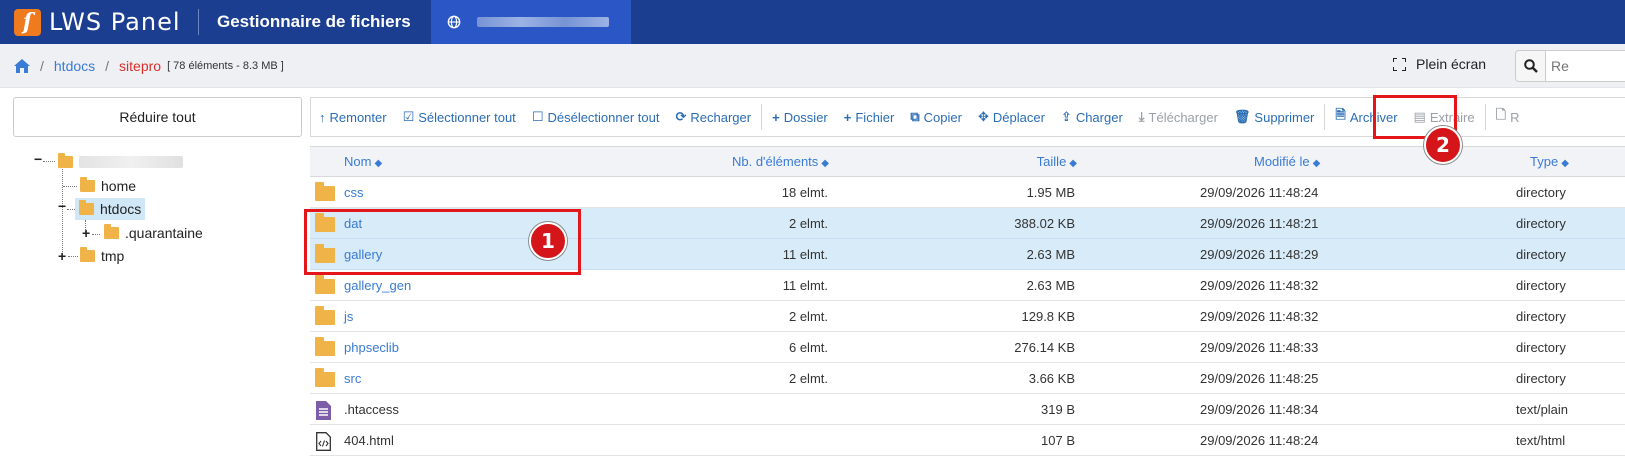 This screenshot has width=1625, height=473. I want to click on column-label: Nb. d'éléments, so click(775, 161).